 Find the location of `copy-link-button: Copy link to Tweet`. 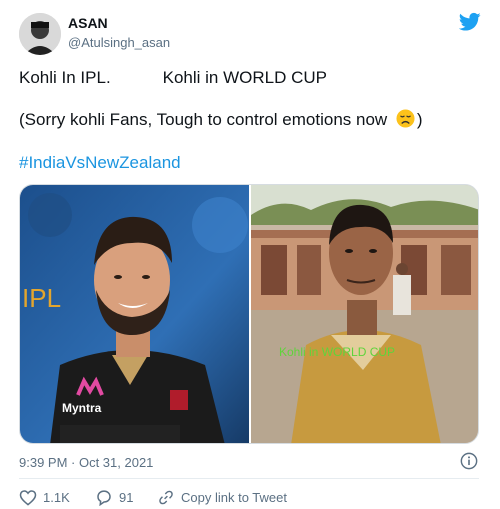

copy-link-button: Copy link to Tweet is located at coordinates (222, 497).